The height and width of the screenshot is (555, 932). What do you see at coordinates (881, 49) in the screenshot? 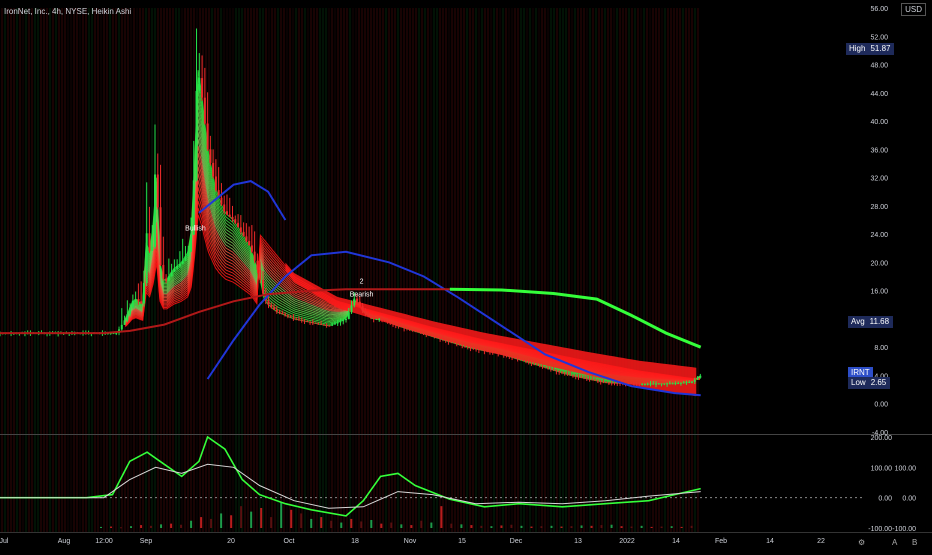
I see `high-tag-value: 51.87` at bounding box center [881, 49].